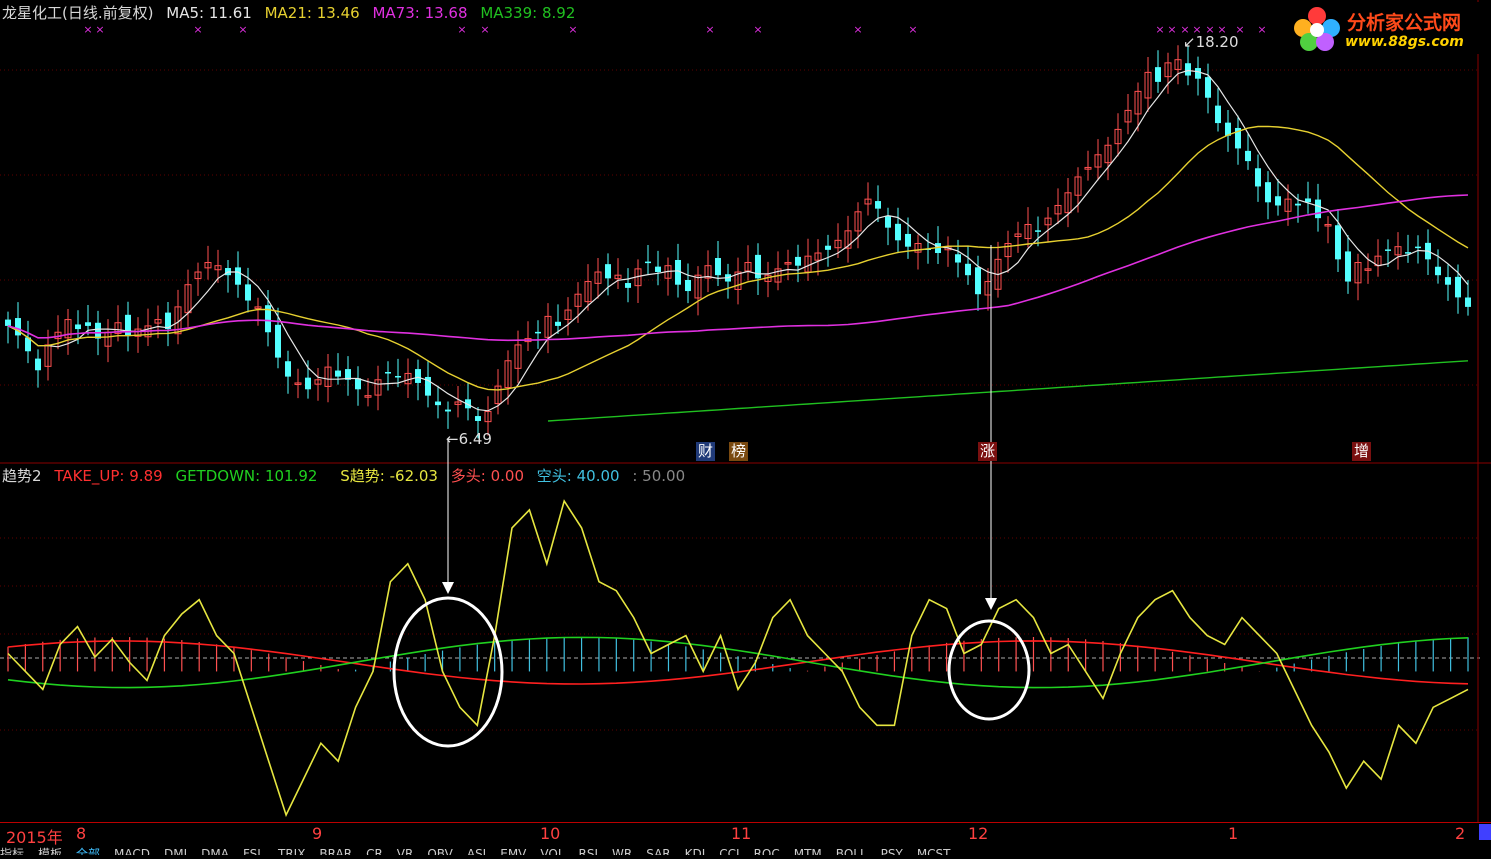  What do you see at coordinates (739, 451) in the screenshot?
I see `event-tag-bang: 榜` at bounding box center [739, 451].